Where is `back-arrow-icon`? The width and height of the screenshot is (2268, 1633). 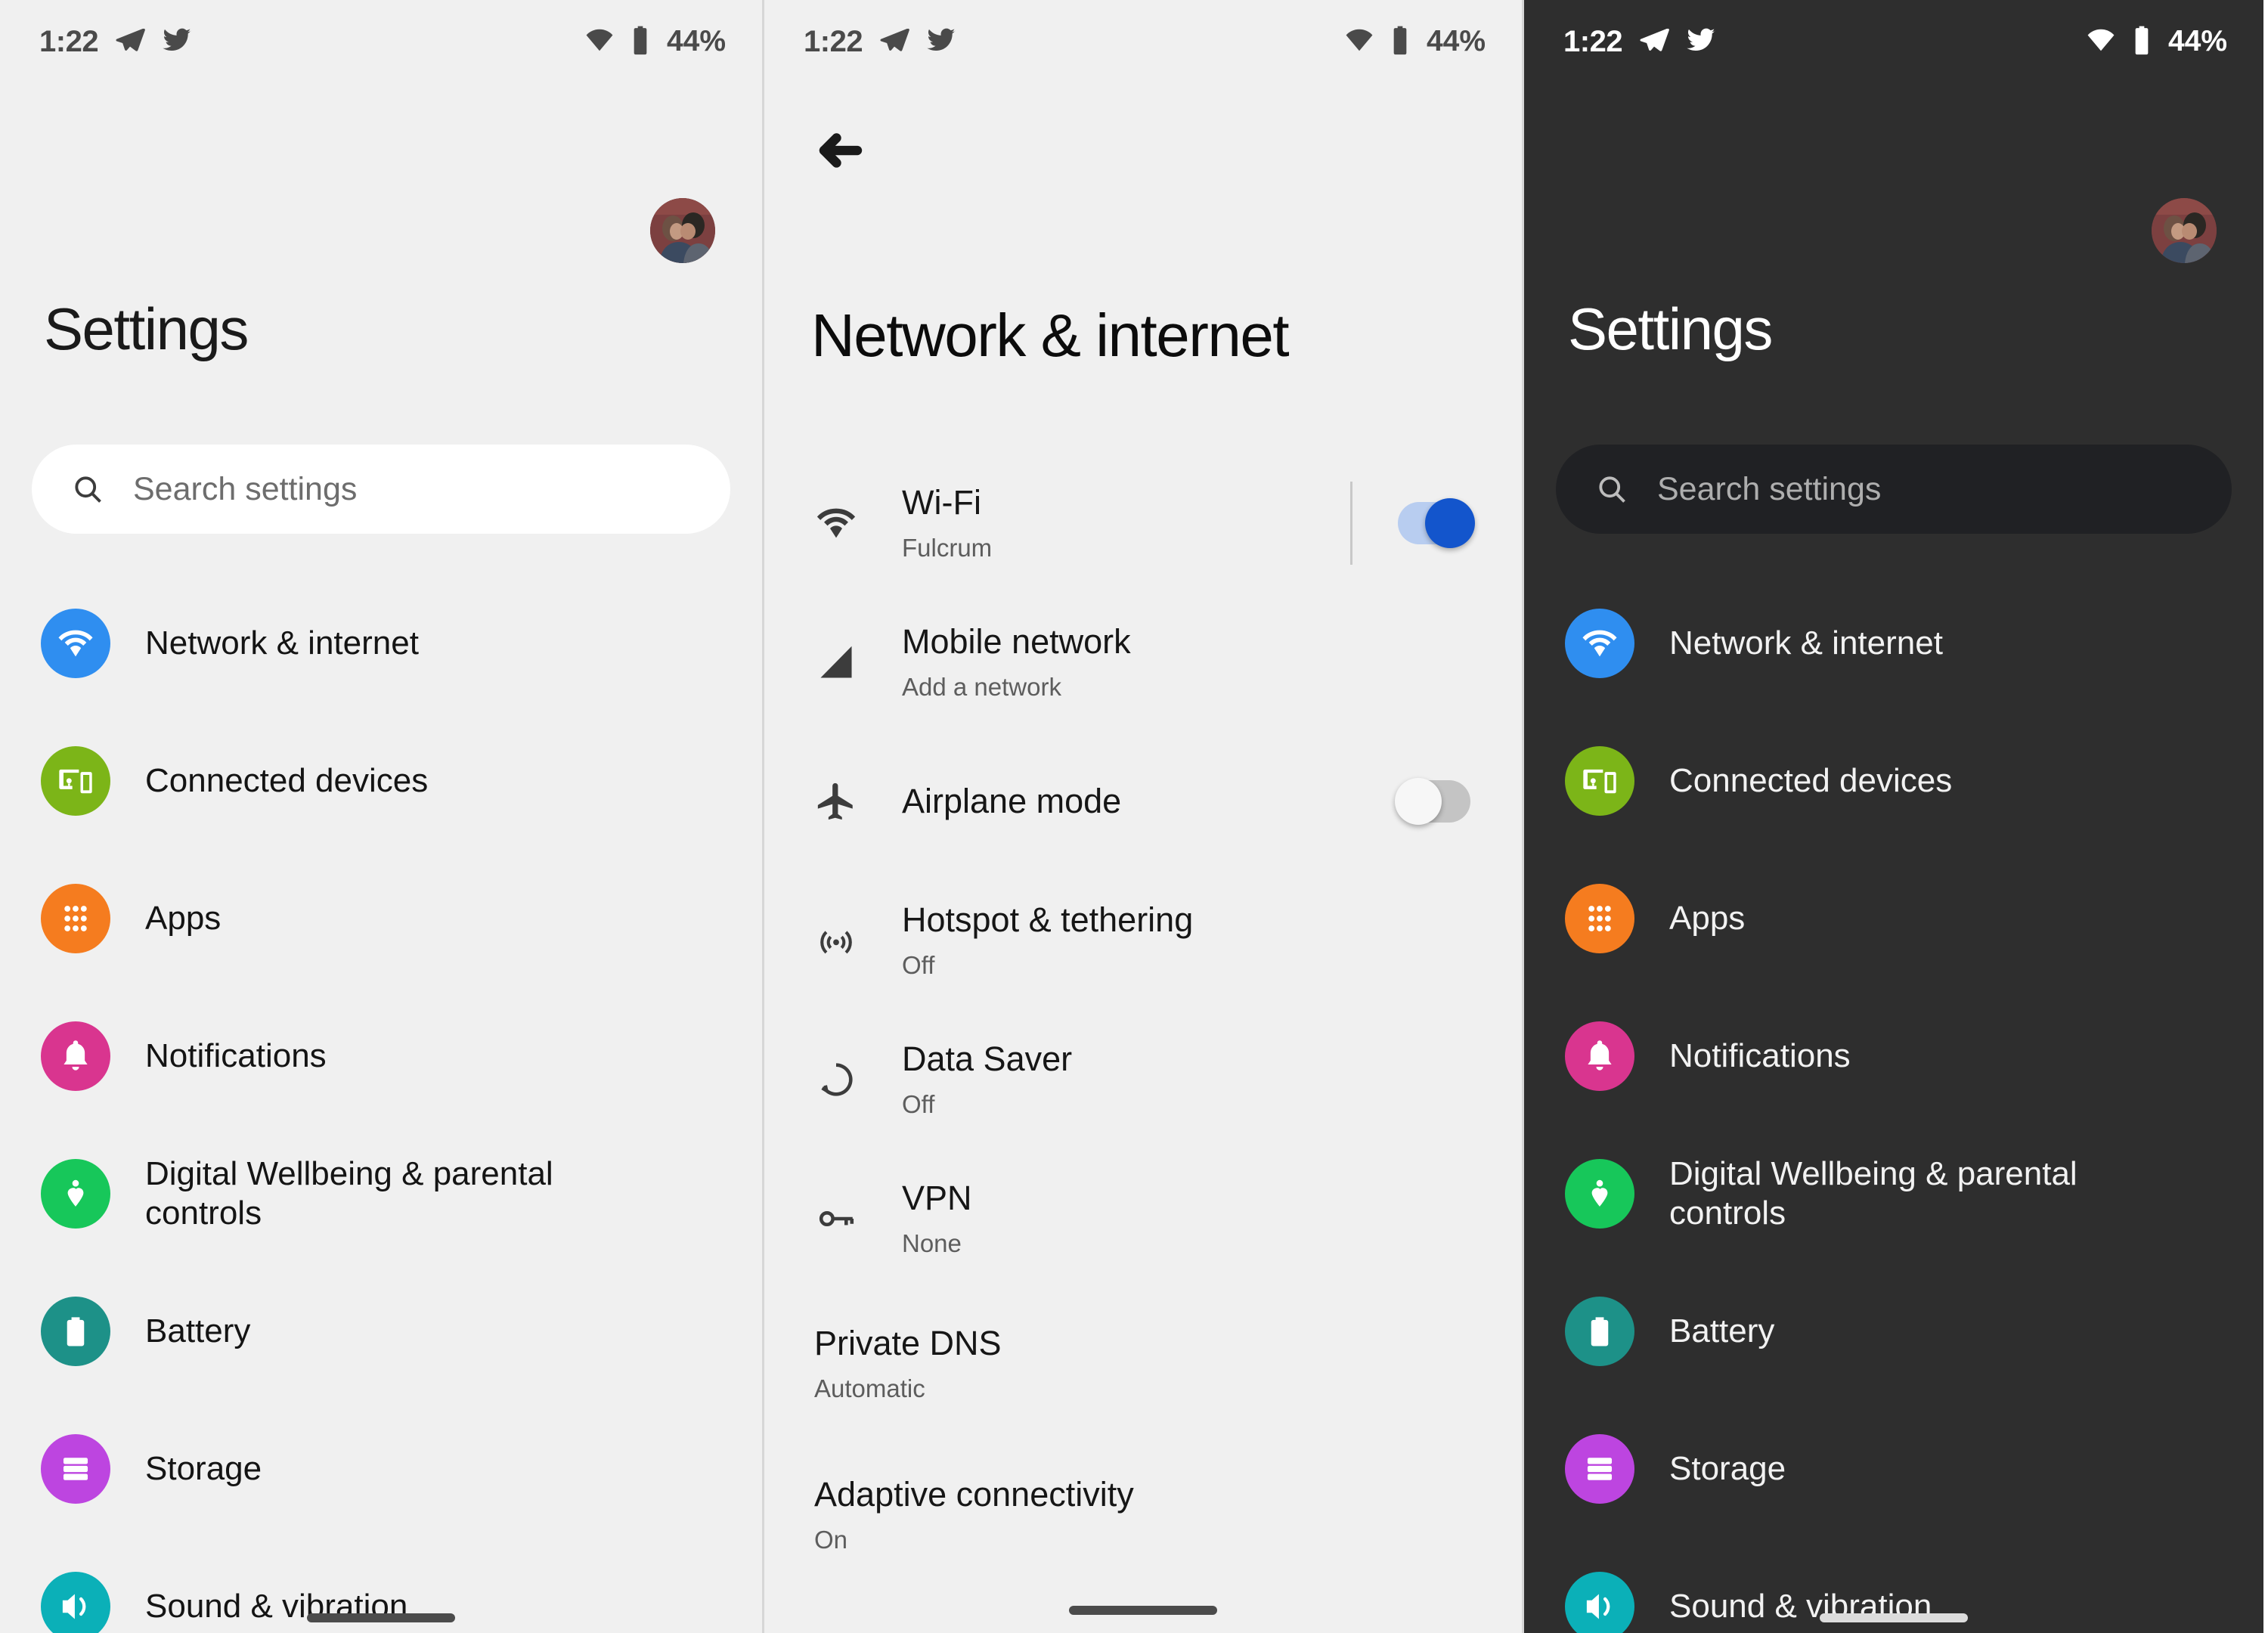
back-arrow-icon is located at coordinates (841, 150).